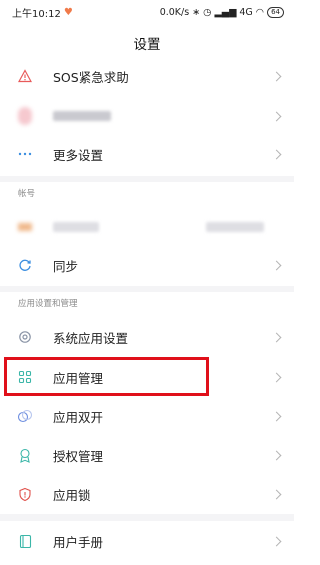 The width and height of the screenshot is (320, 565). What do you see at coordinates (78, 417) in the screenshot?
I see `settings-item-label: 应用双开` at bounding box center [78, 417].